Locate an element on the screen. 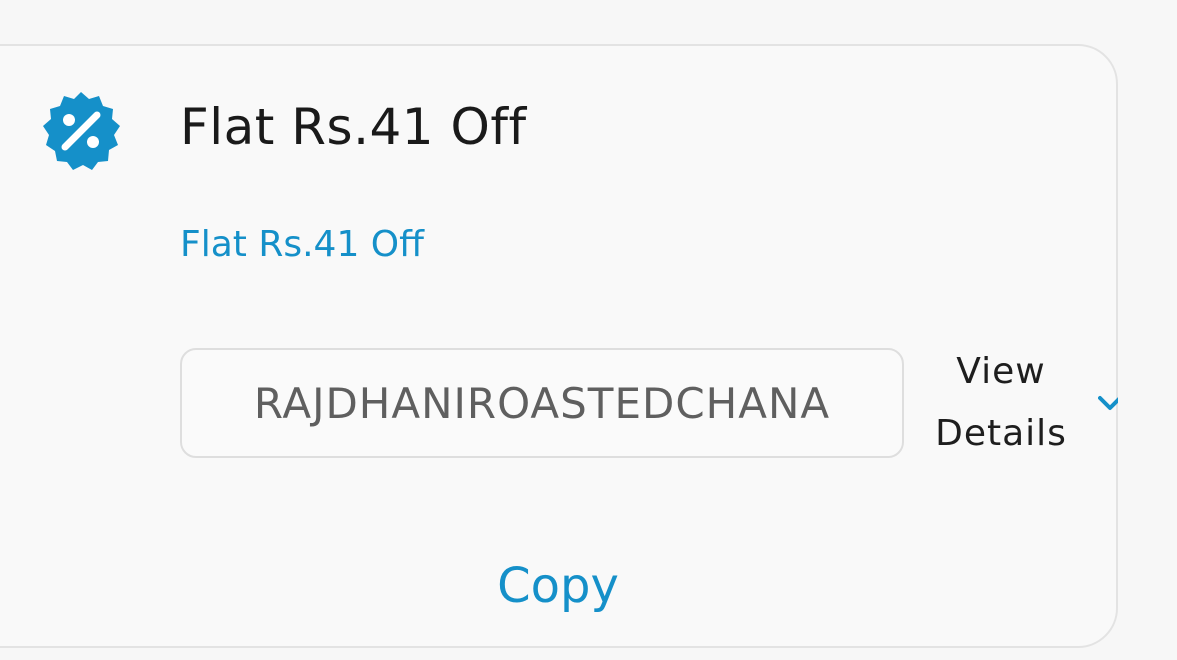 Image resolution: width=1177 pixels, height=660 pixels. offer-subtitle: Flat Rs.41 Off is located at coordinates (302, 244).